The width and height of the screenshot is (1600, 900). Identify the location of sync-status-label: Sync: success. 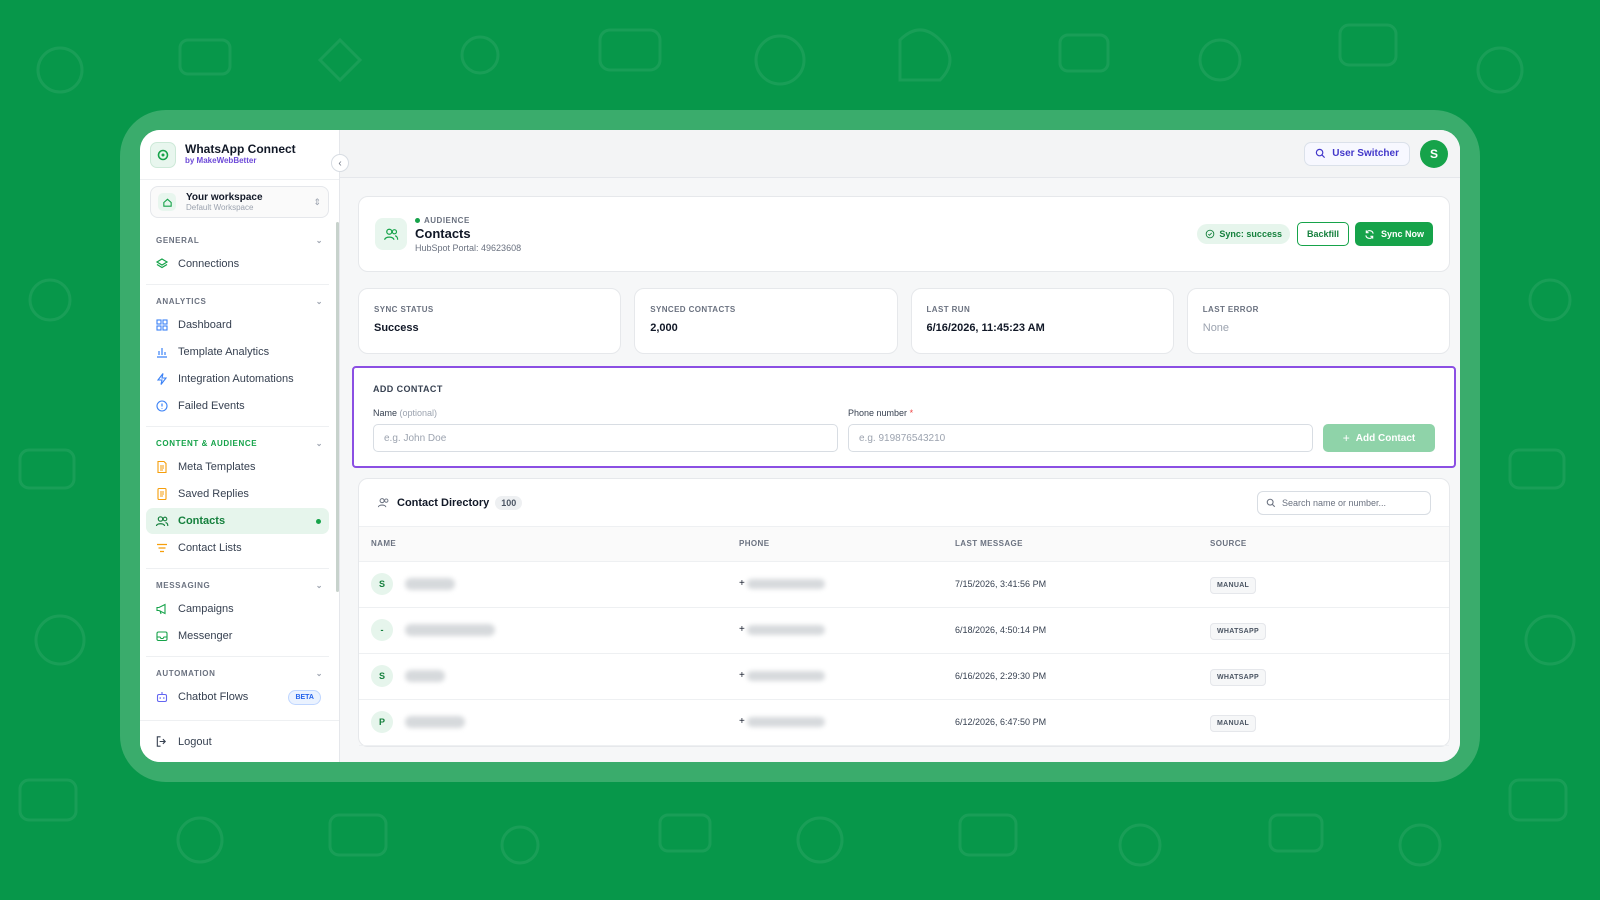
(1250, 234).